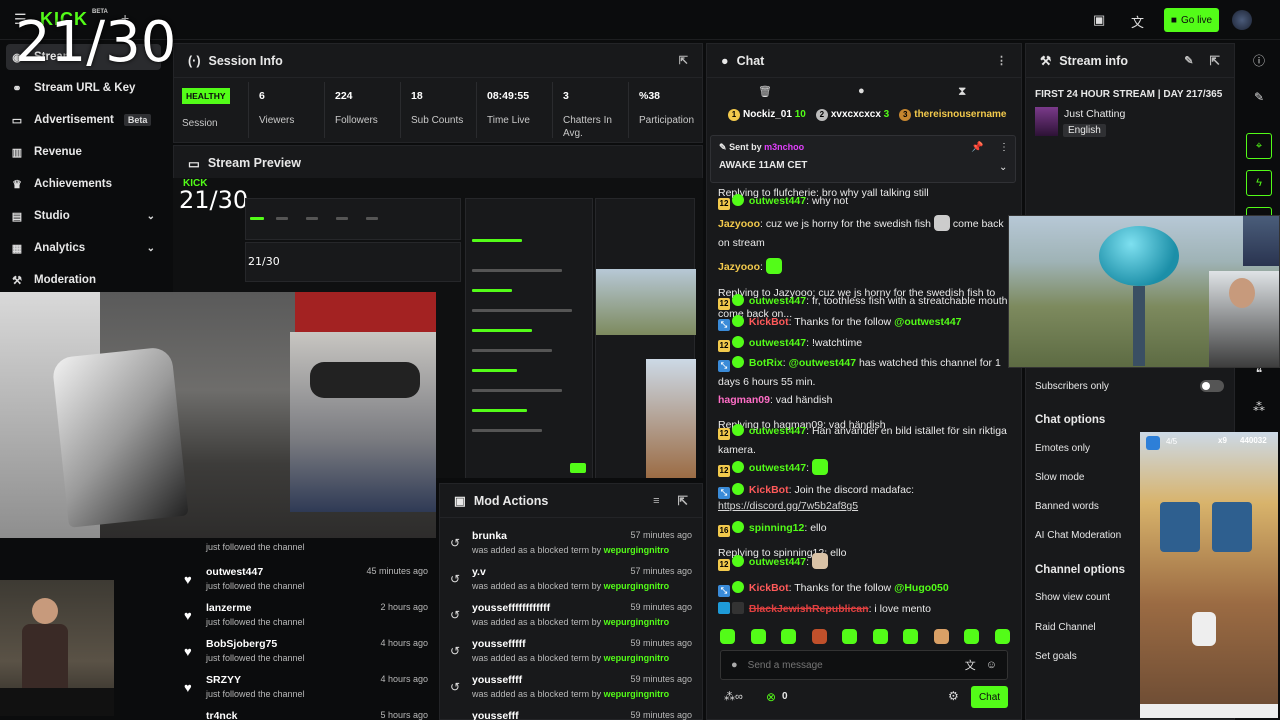 Image resolution: width=1280 pixels, height=720 pixels. I want to click on filter-icon: ≡, so click(656, 501).